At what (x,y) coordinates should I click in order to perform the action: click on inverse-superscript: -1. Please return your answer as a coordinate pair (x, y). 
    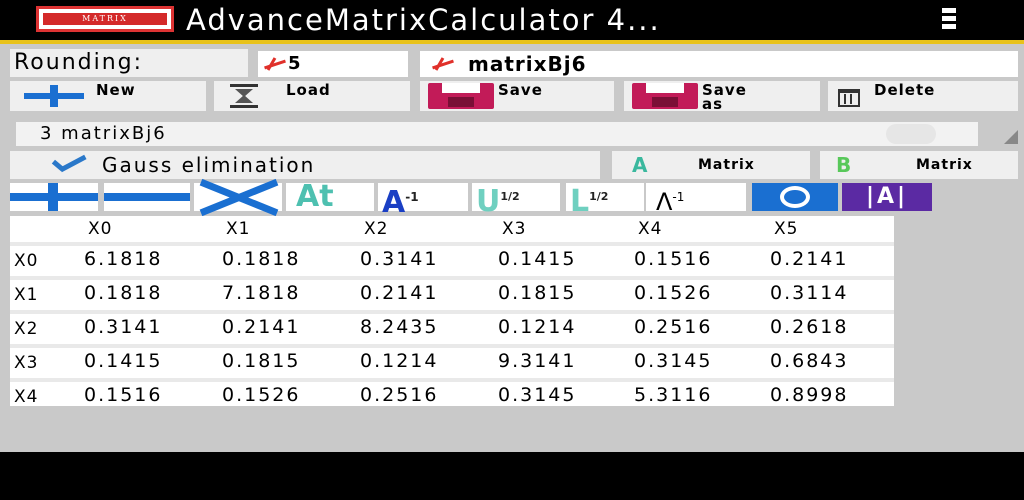
    Looking at the image, I should click on (412, 197).